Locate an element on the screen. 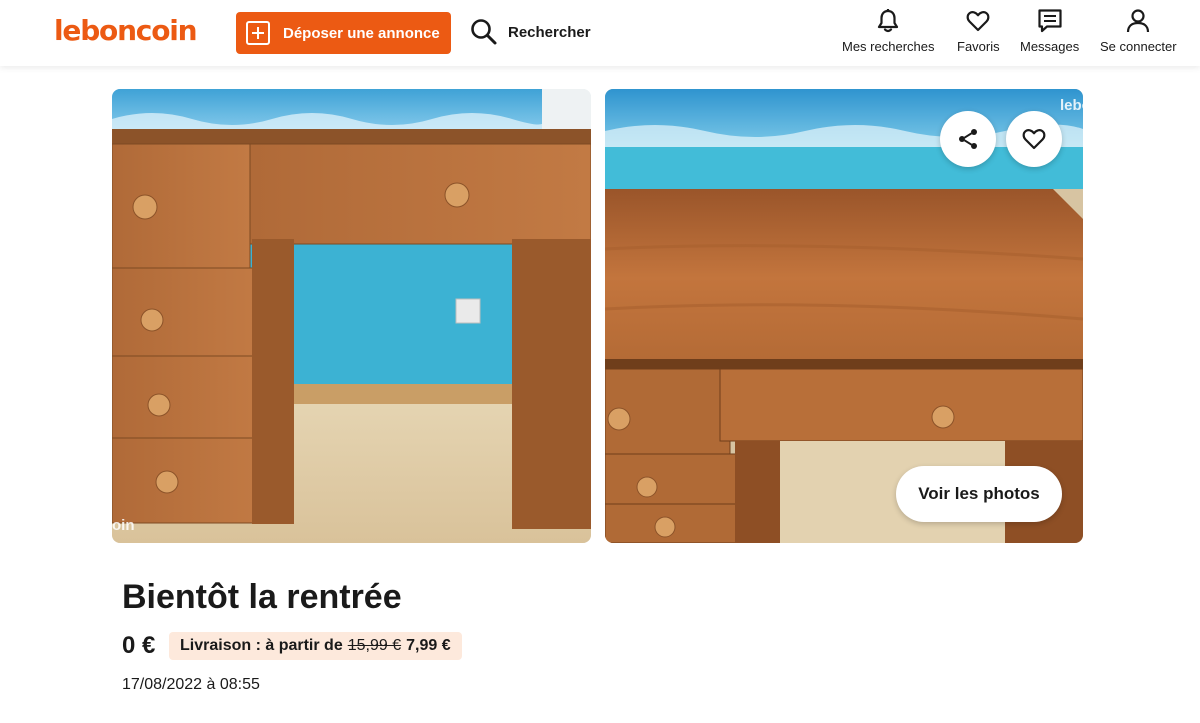 The image size is (1200, 723). nav-my-searches: Mes recherches is located at coordinates (888, 31).